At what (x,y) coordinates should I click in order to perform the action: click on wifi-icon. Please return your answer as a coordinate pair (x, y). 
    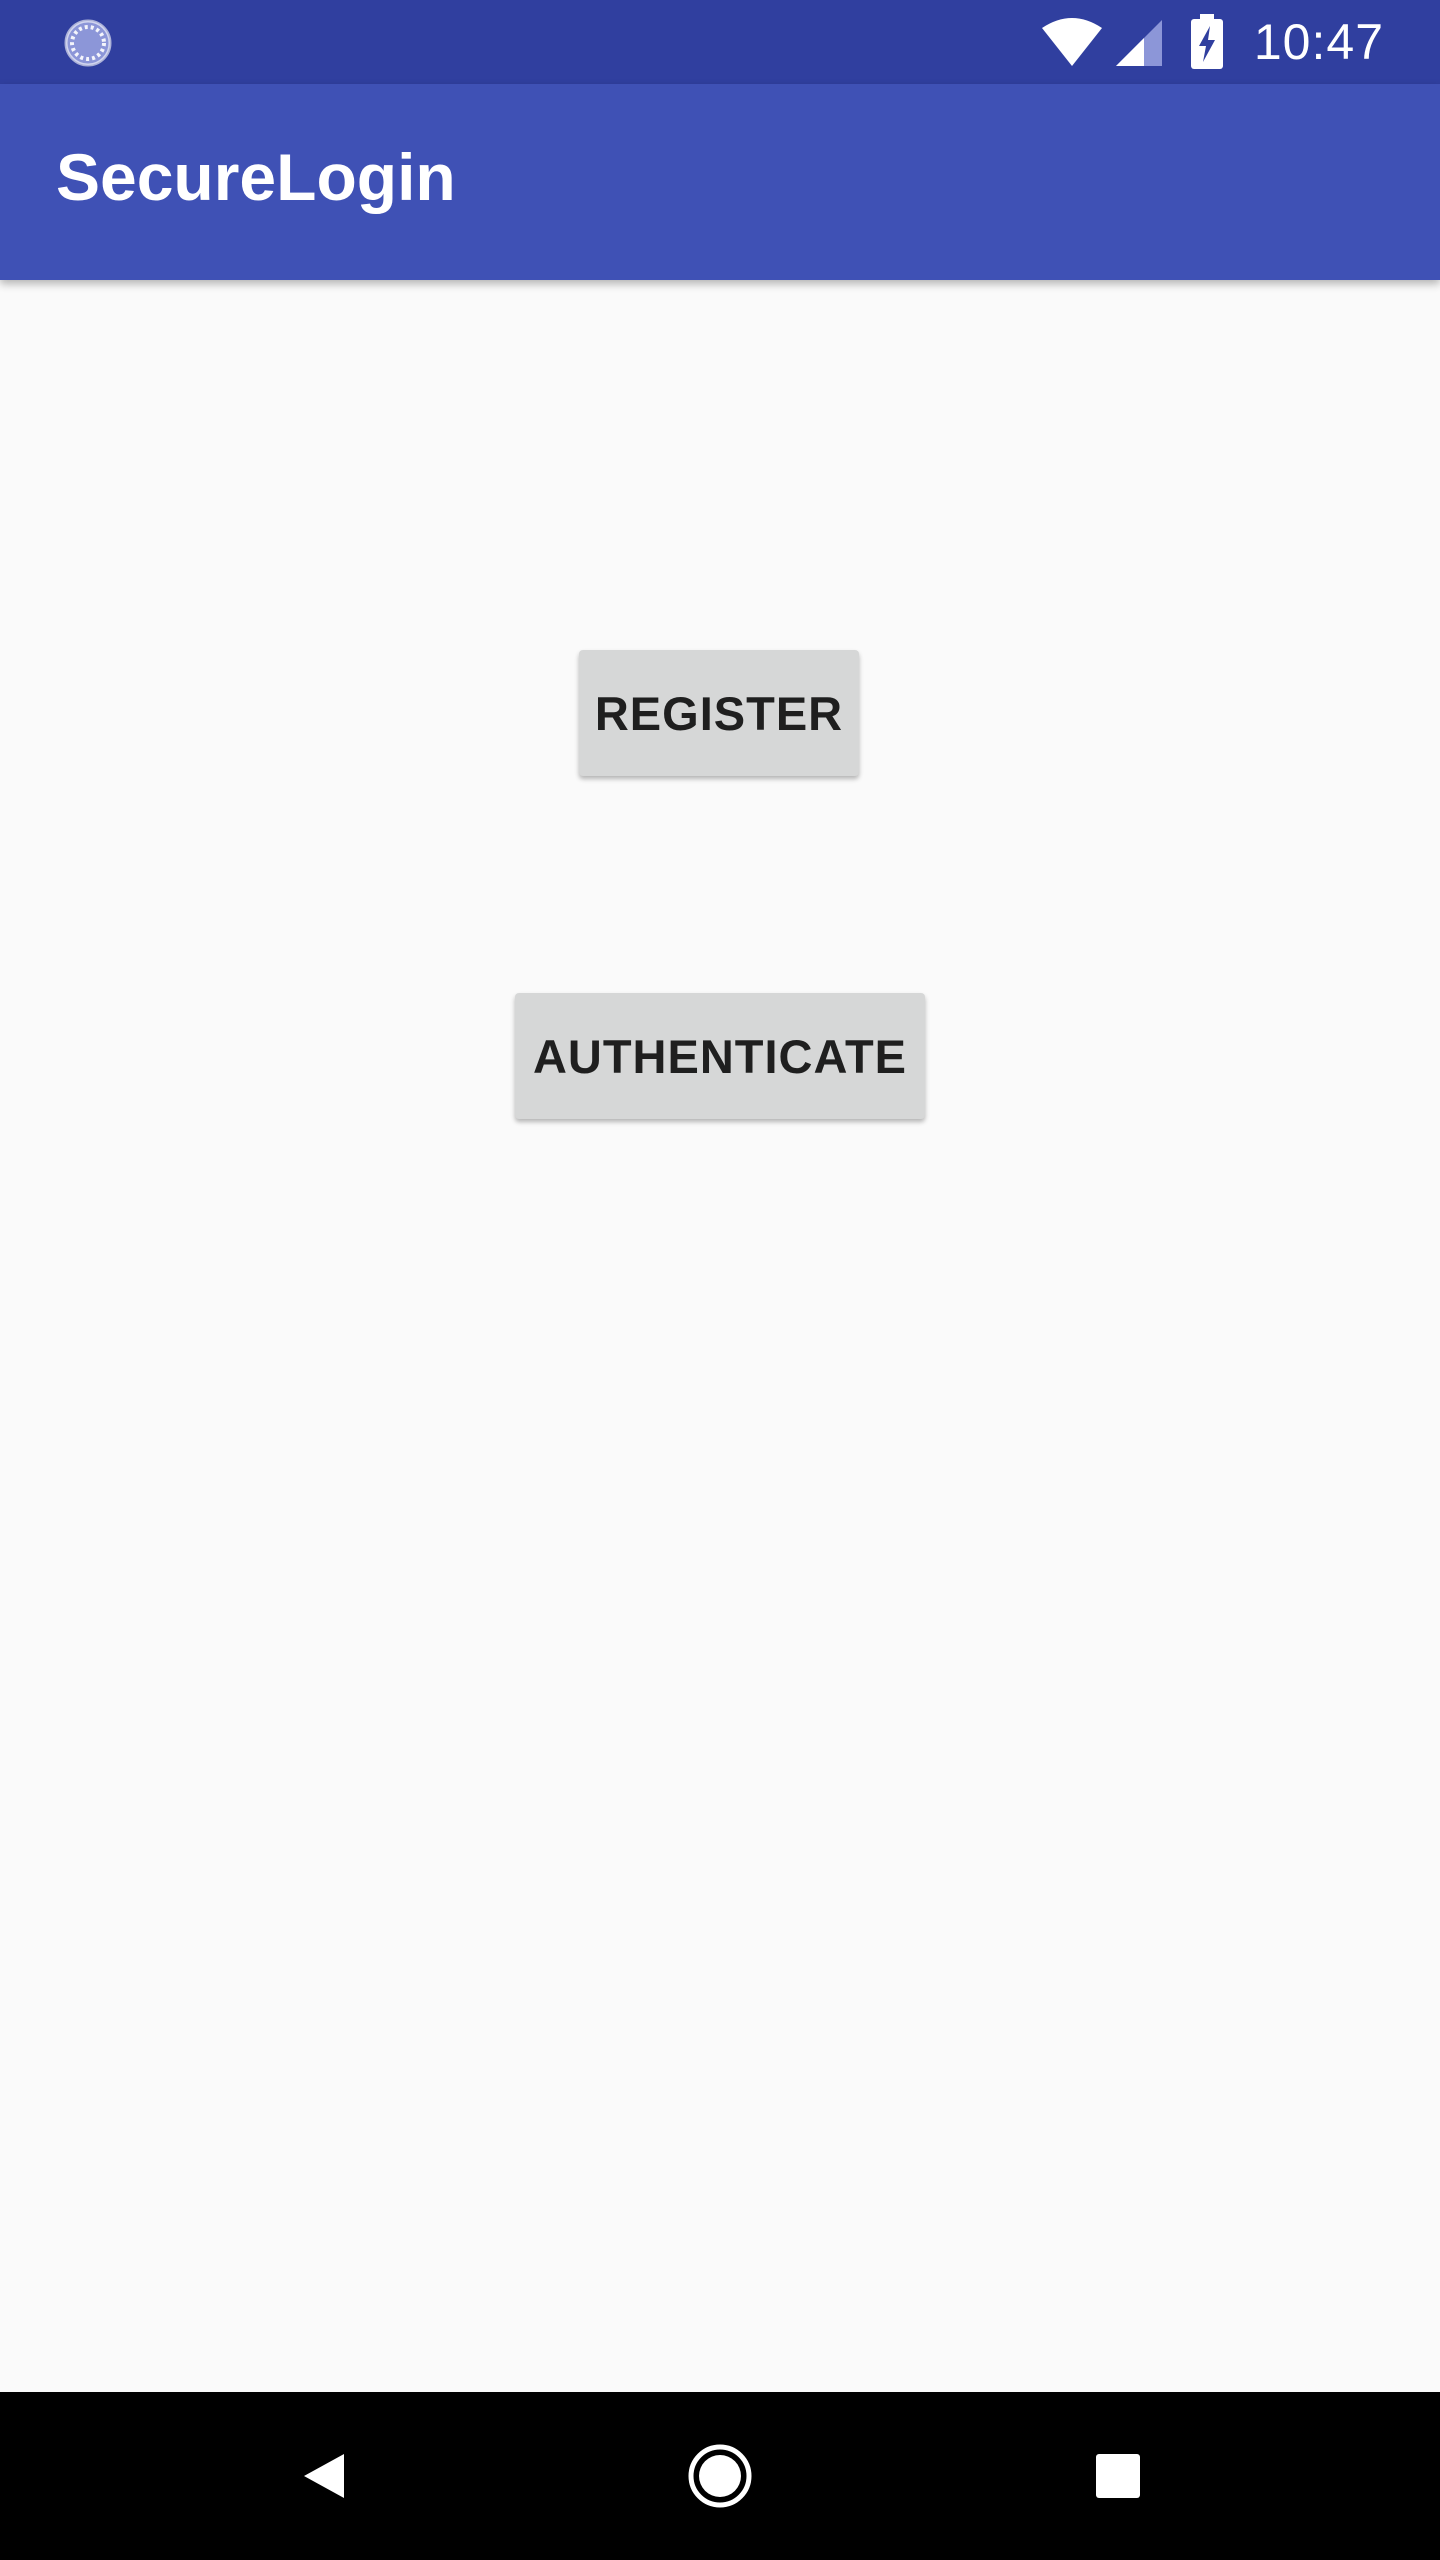
    Looking at the image, I should click on (1071, 42).